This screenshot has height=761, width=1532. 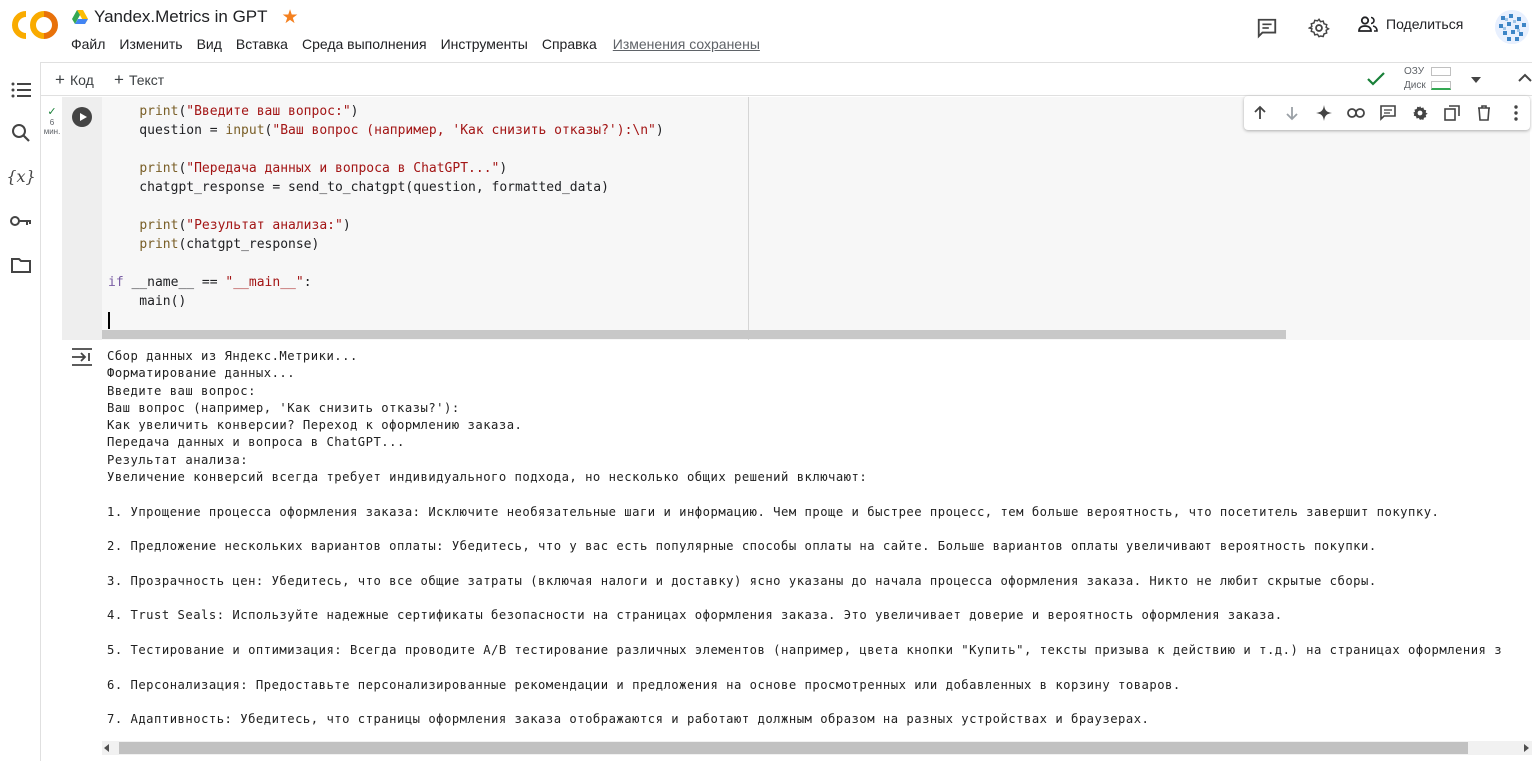 What do you see at coordinates (82, 218) in the screenshot?
I see `cell-gutter` at bounding box center [82, 218].